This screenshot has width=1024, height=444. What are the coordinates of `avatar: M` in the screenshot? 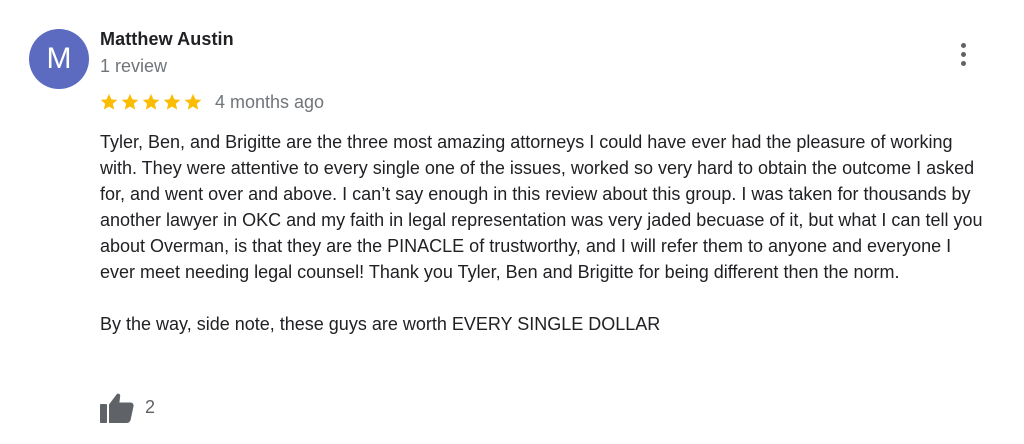 It's located at (59, 59).